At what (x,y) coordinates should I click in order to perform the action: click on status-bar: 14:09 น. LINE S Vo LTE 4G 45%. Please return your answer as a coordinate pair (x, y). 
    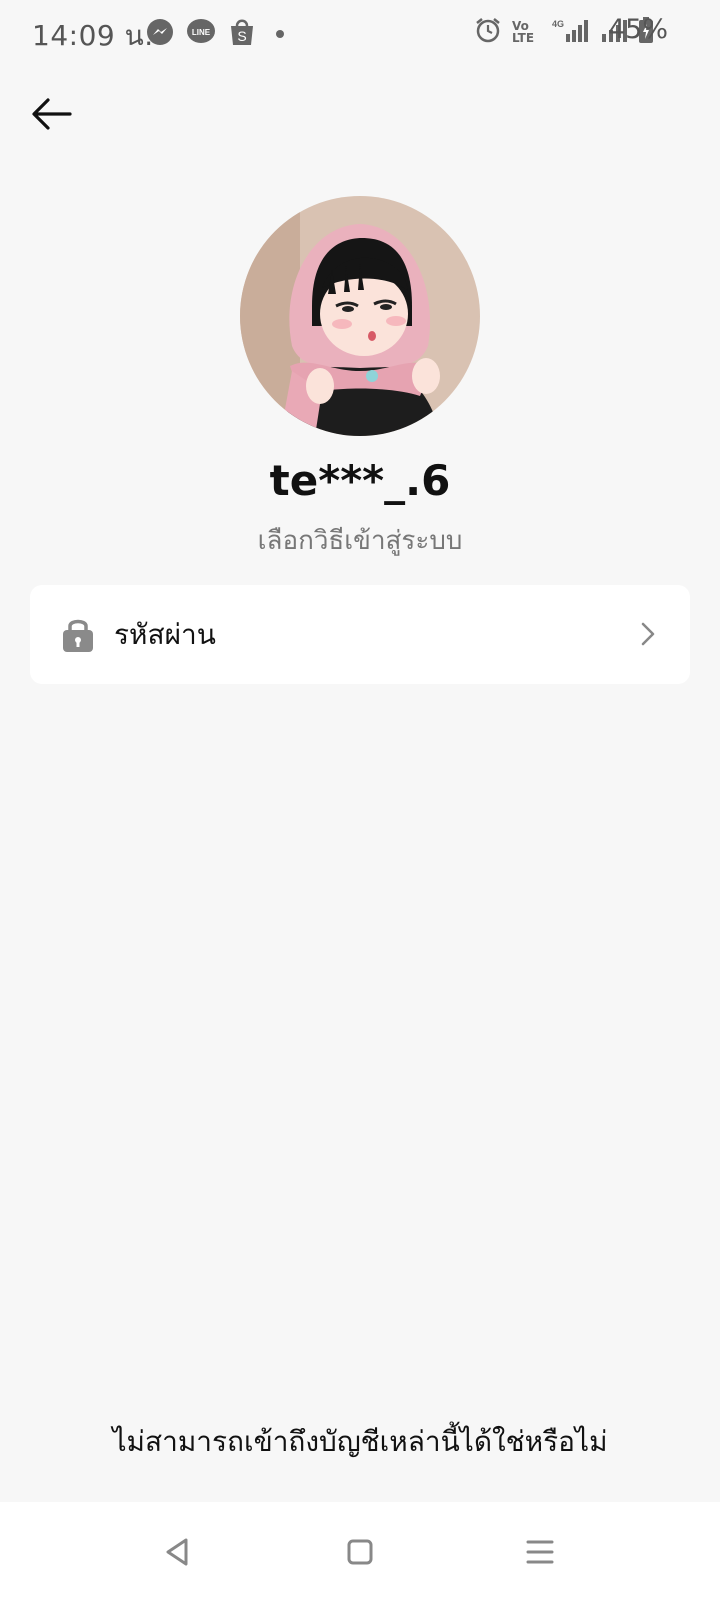
    Looking at the image, I should click on (360, 32).